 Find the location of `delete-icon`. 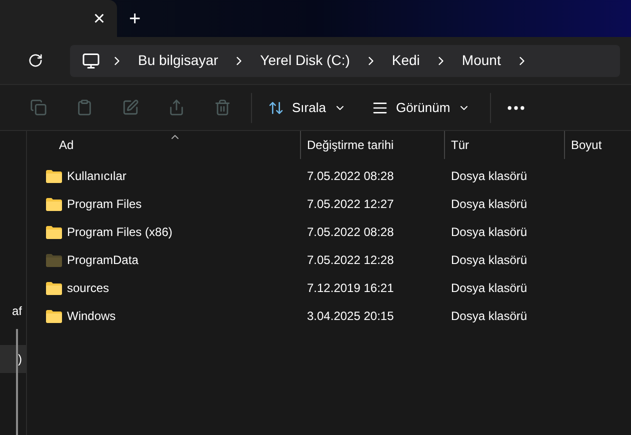

delete-icon is located at coordinates (222, 107).